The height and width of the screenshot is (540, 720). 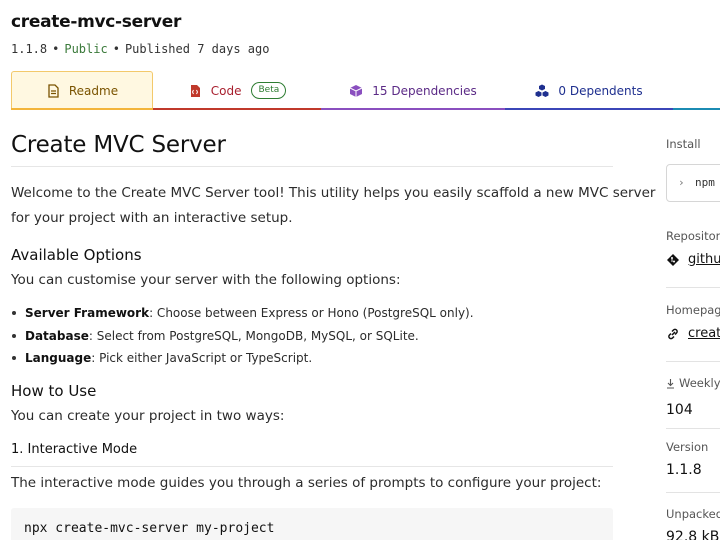 What do you see at coordinates (673, 260) in the screenshot?
I see `git-icon` at bounding box center [673, 260].